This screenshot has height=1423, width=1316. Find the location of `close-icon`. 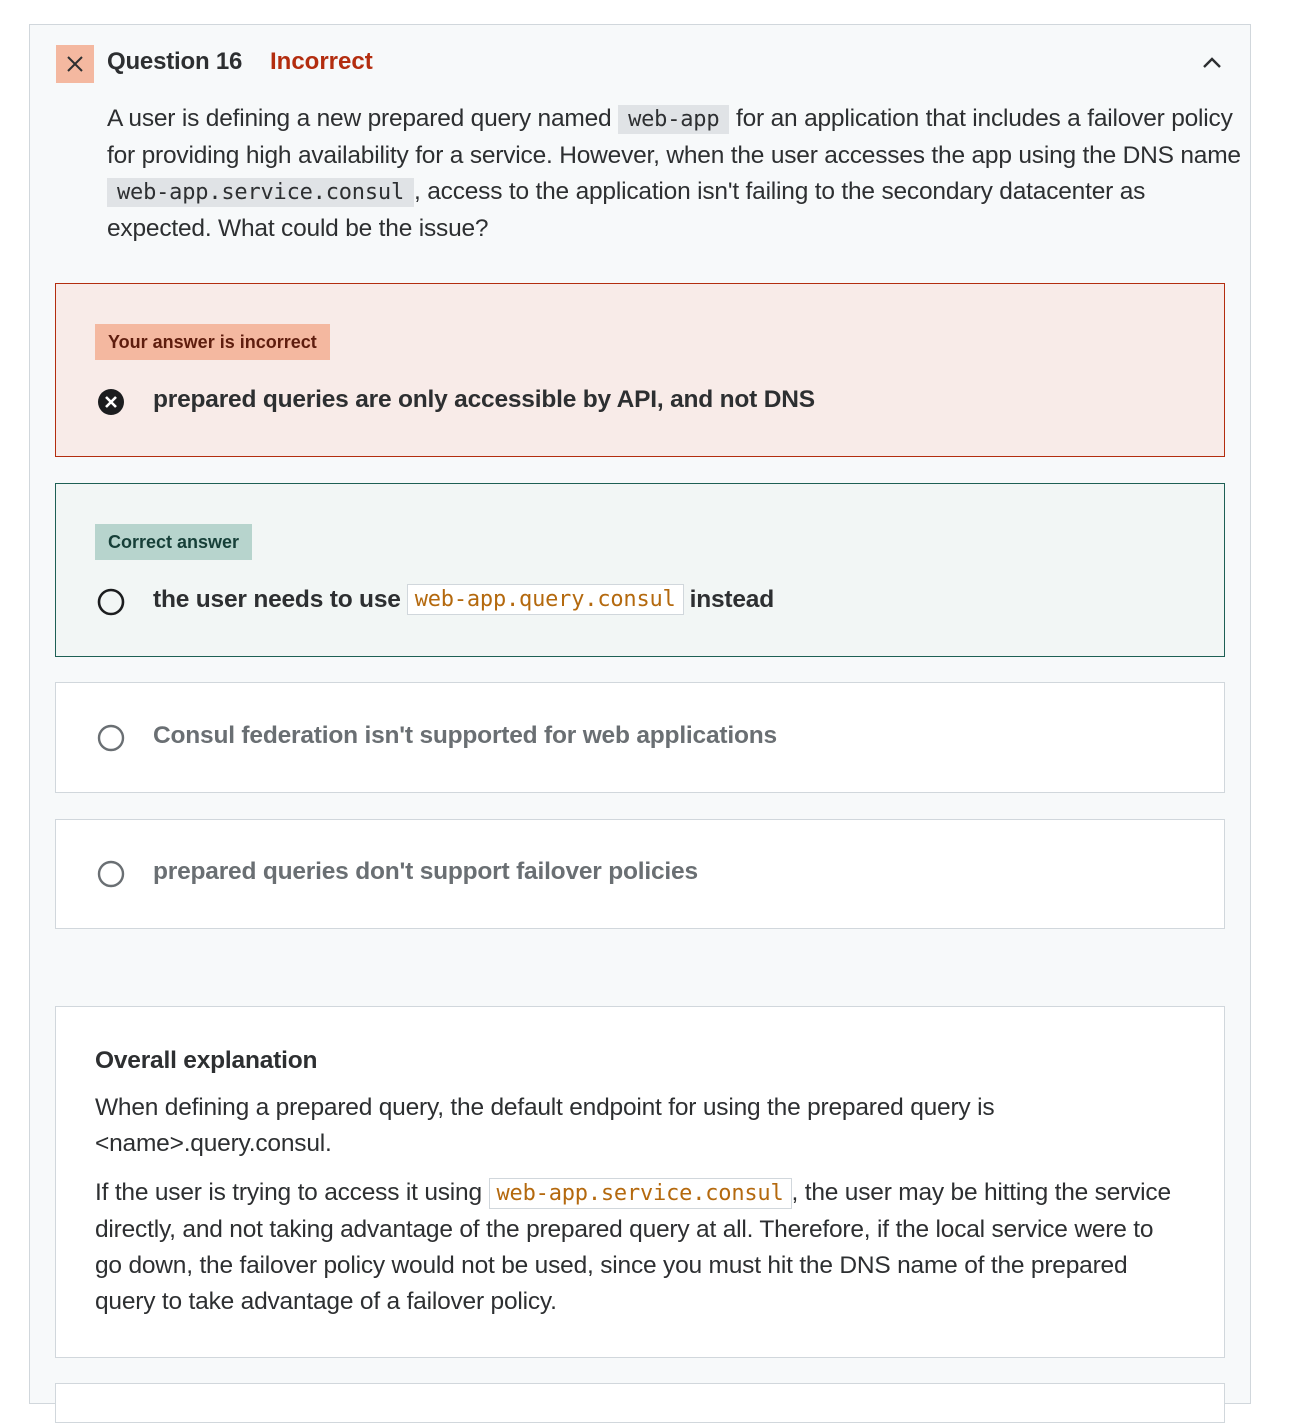

close-icon is located at coordinates (75, 64).